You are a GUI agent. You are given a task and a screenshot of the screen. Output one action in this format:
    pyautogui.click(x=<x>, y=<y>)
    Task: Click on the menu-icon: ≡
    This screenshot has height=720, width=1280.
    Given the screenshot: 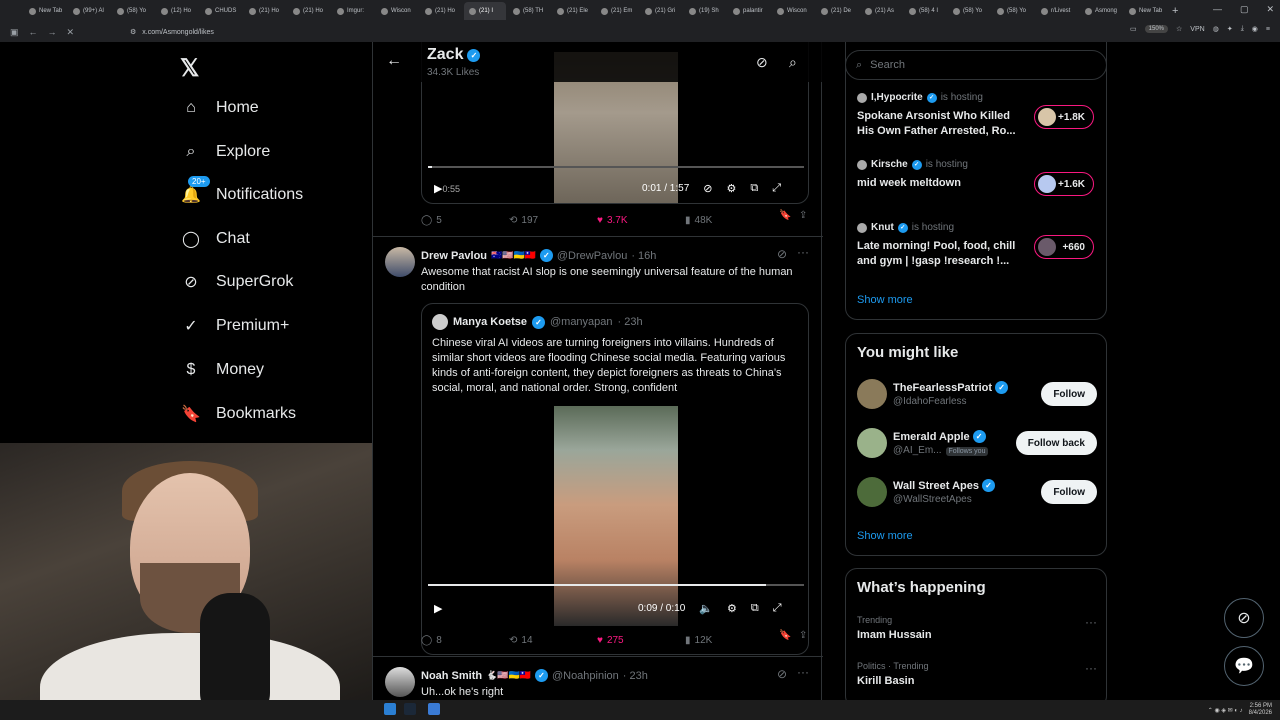 What is the action you would take?
    pyautogui.click(x=1268, y=29)
    